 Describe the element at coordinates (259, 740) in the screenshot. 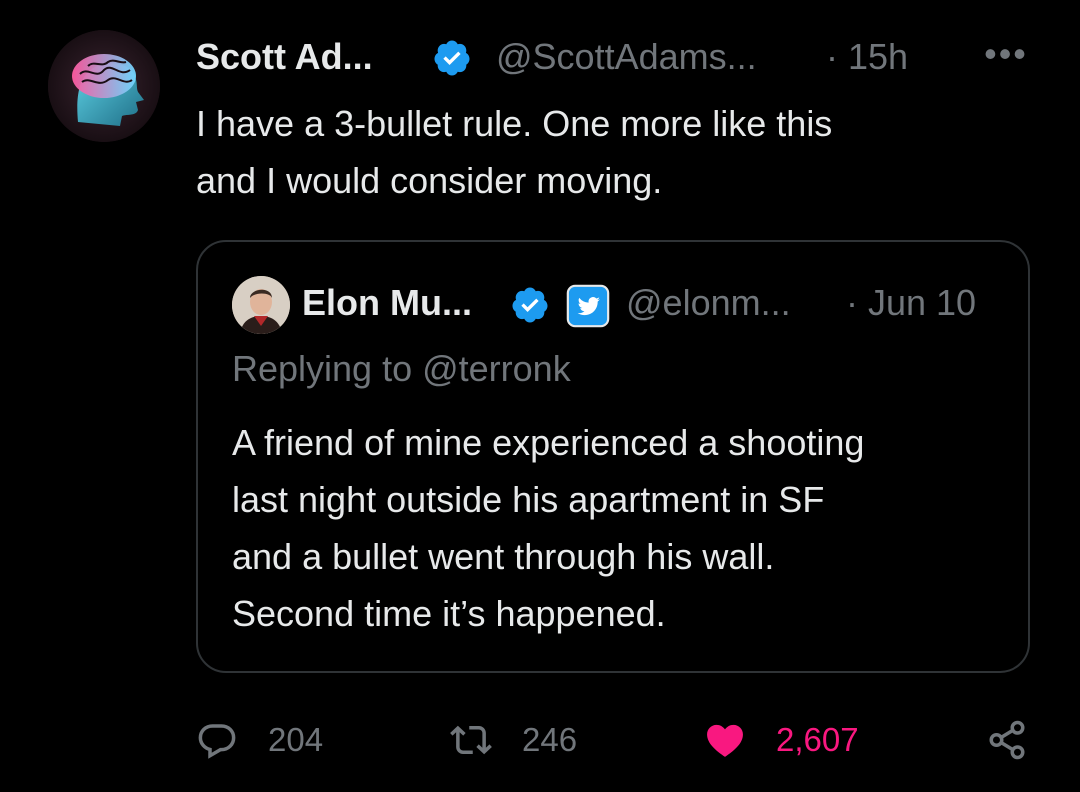

I see `reply-button: 204` at that location.